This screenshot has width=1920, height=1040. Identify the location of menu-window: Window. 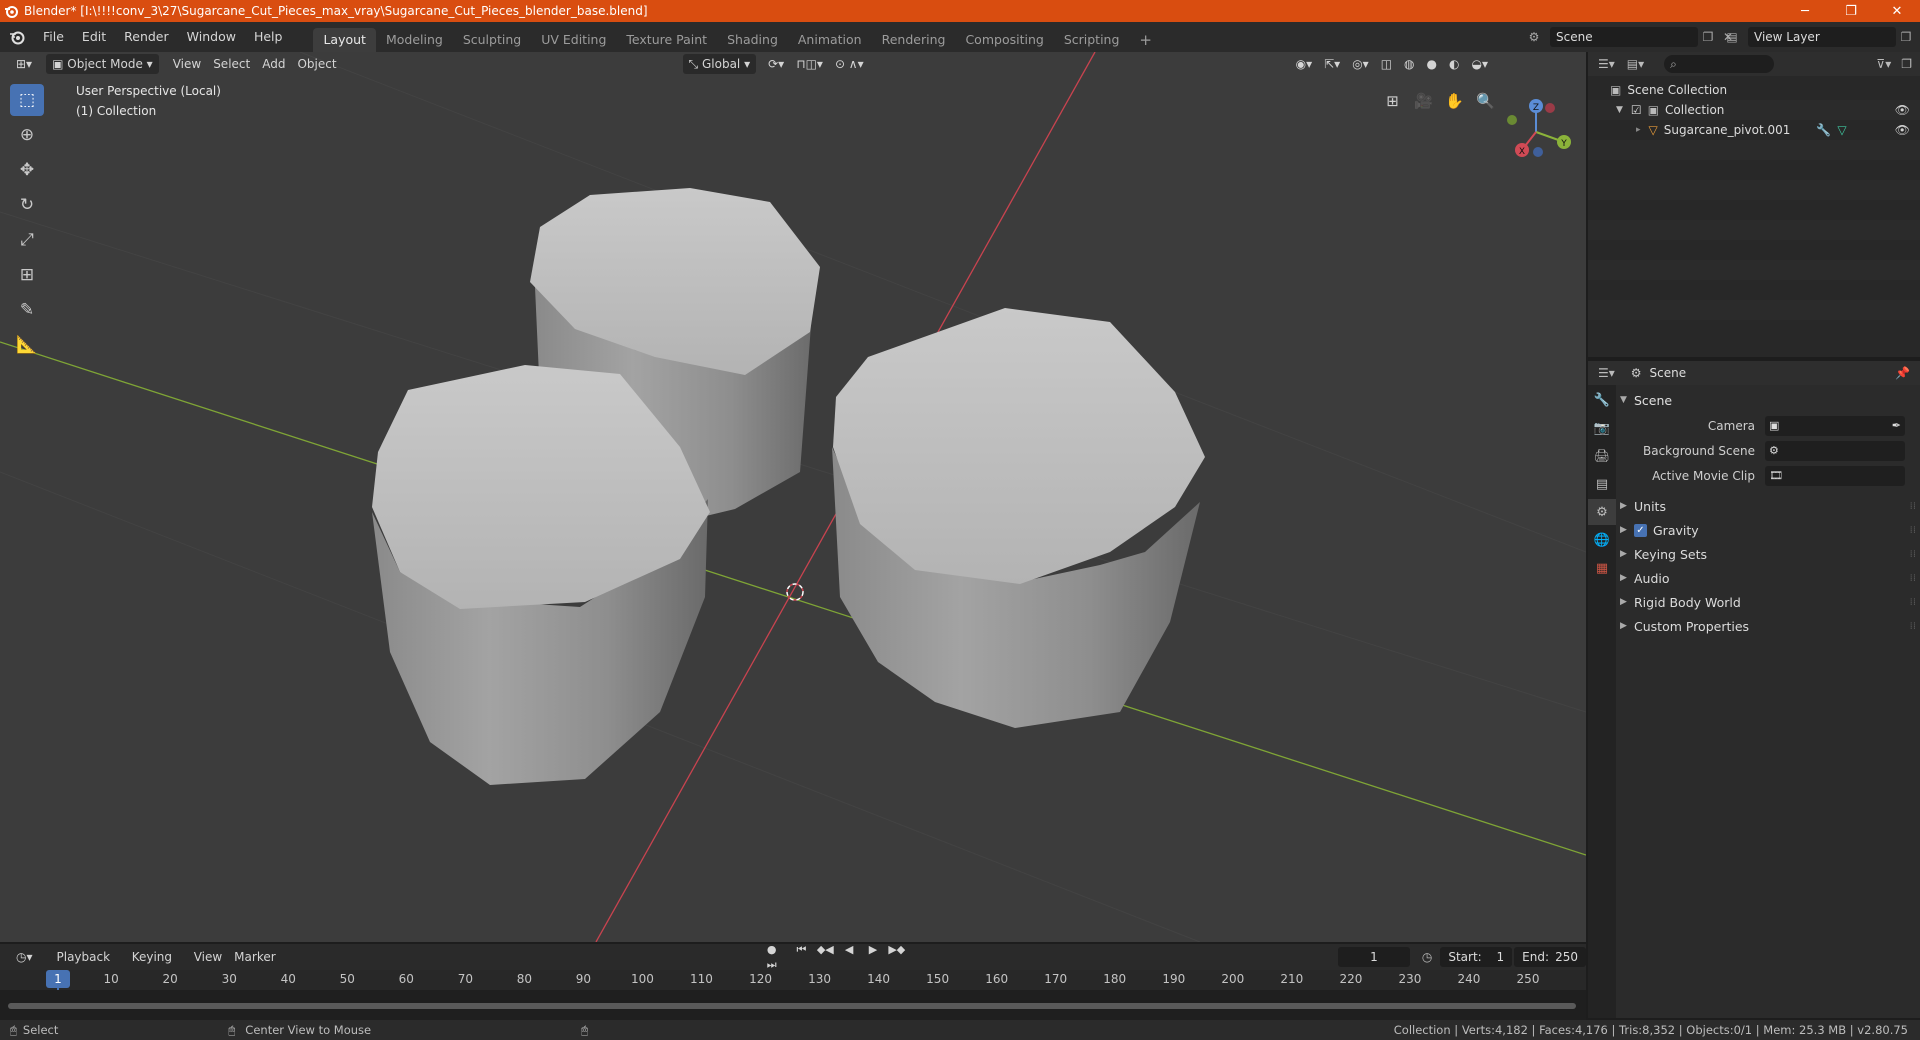
(211, 37).